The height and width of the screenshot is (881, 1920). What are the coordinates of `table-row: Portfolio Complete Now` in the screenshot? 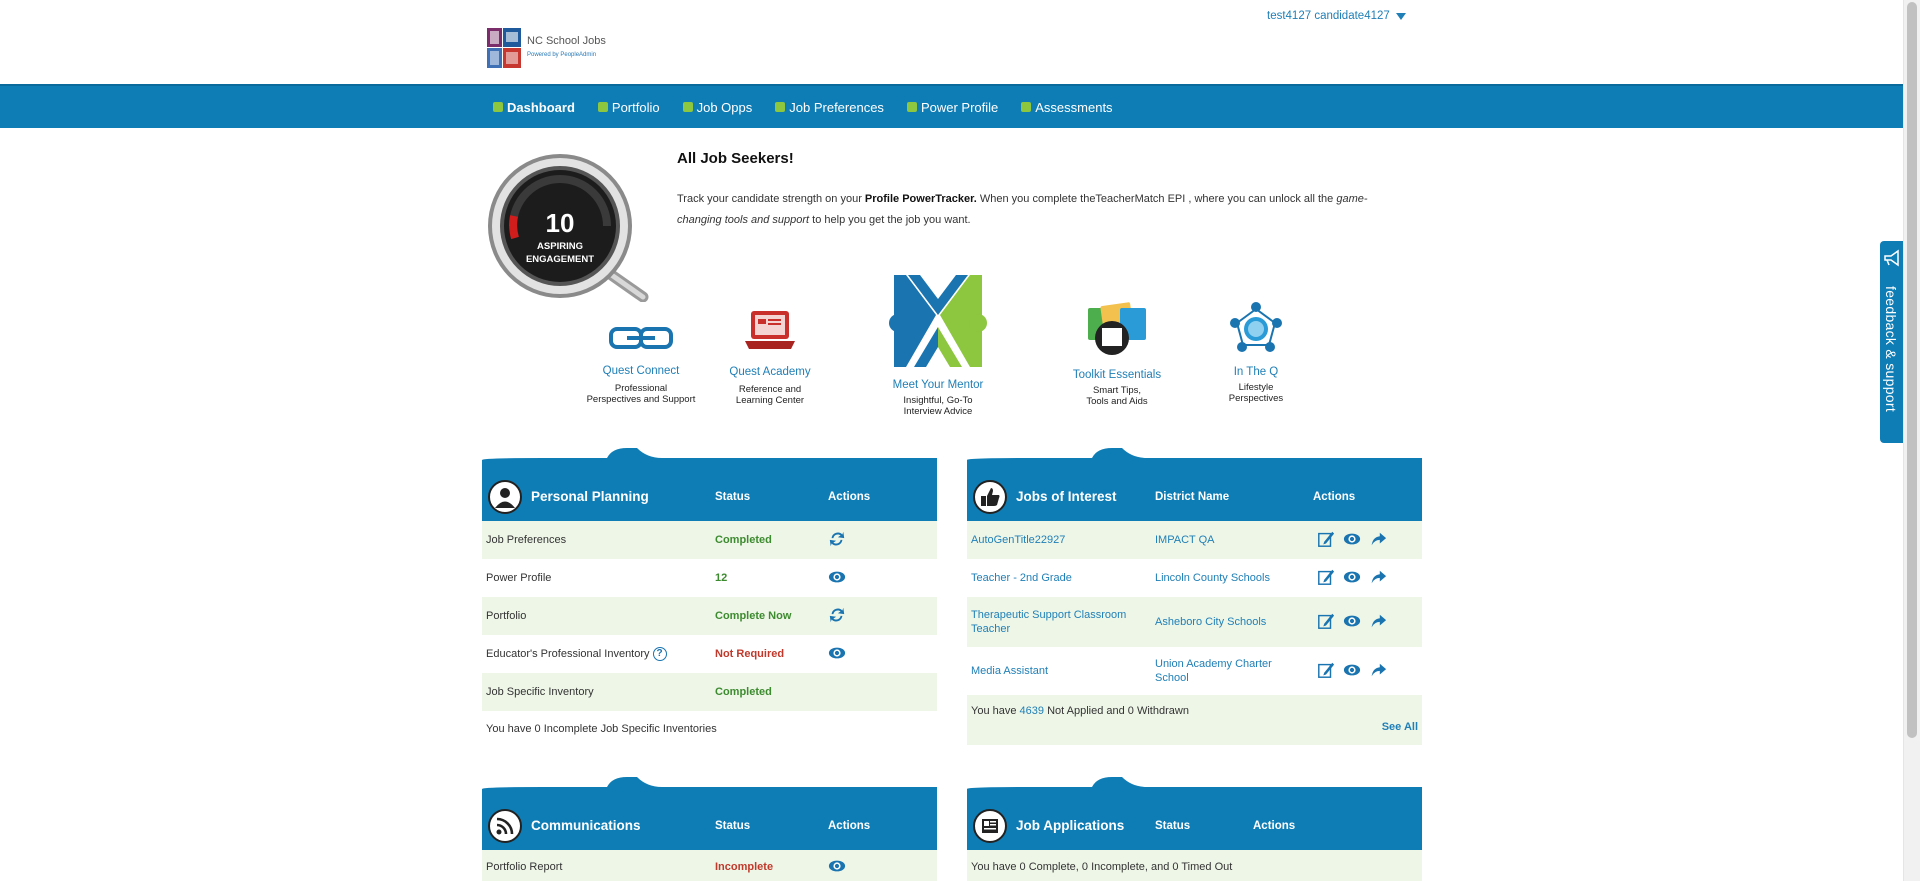 It's located at (709, 616).